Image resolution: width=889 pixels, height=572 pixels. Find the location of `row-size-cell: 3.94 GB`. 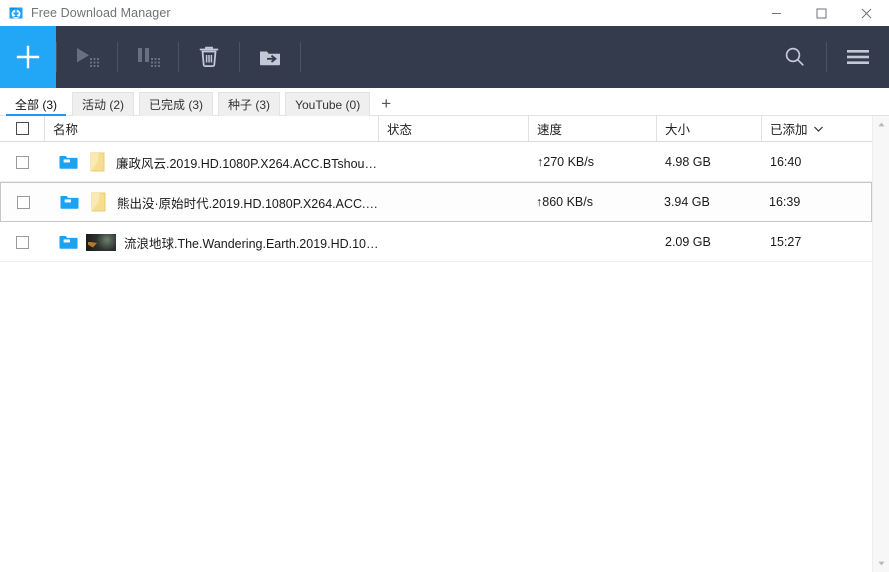

row-size-cell: 3.94 GB is located at coordinates (687, 202).